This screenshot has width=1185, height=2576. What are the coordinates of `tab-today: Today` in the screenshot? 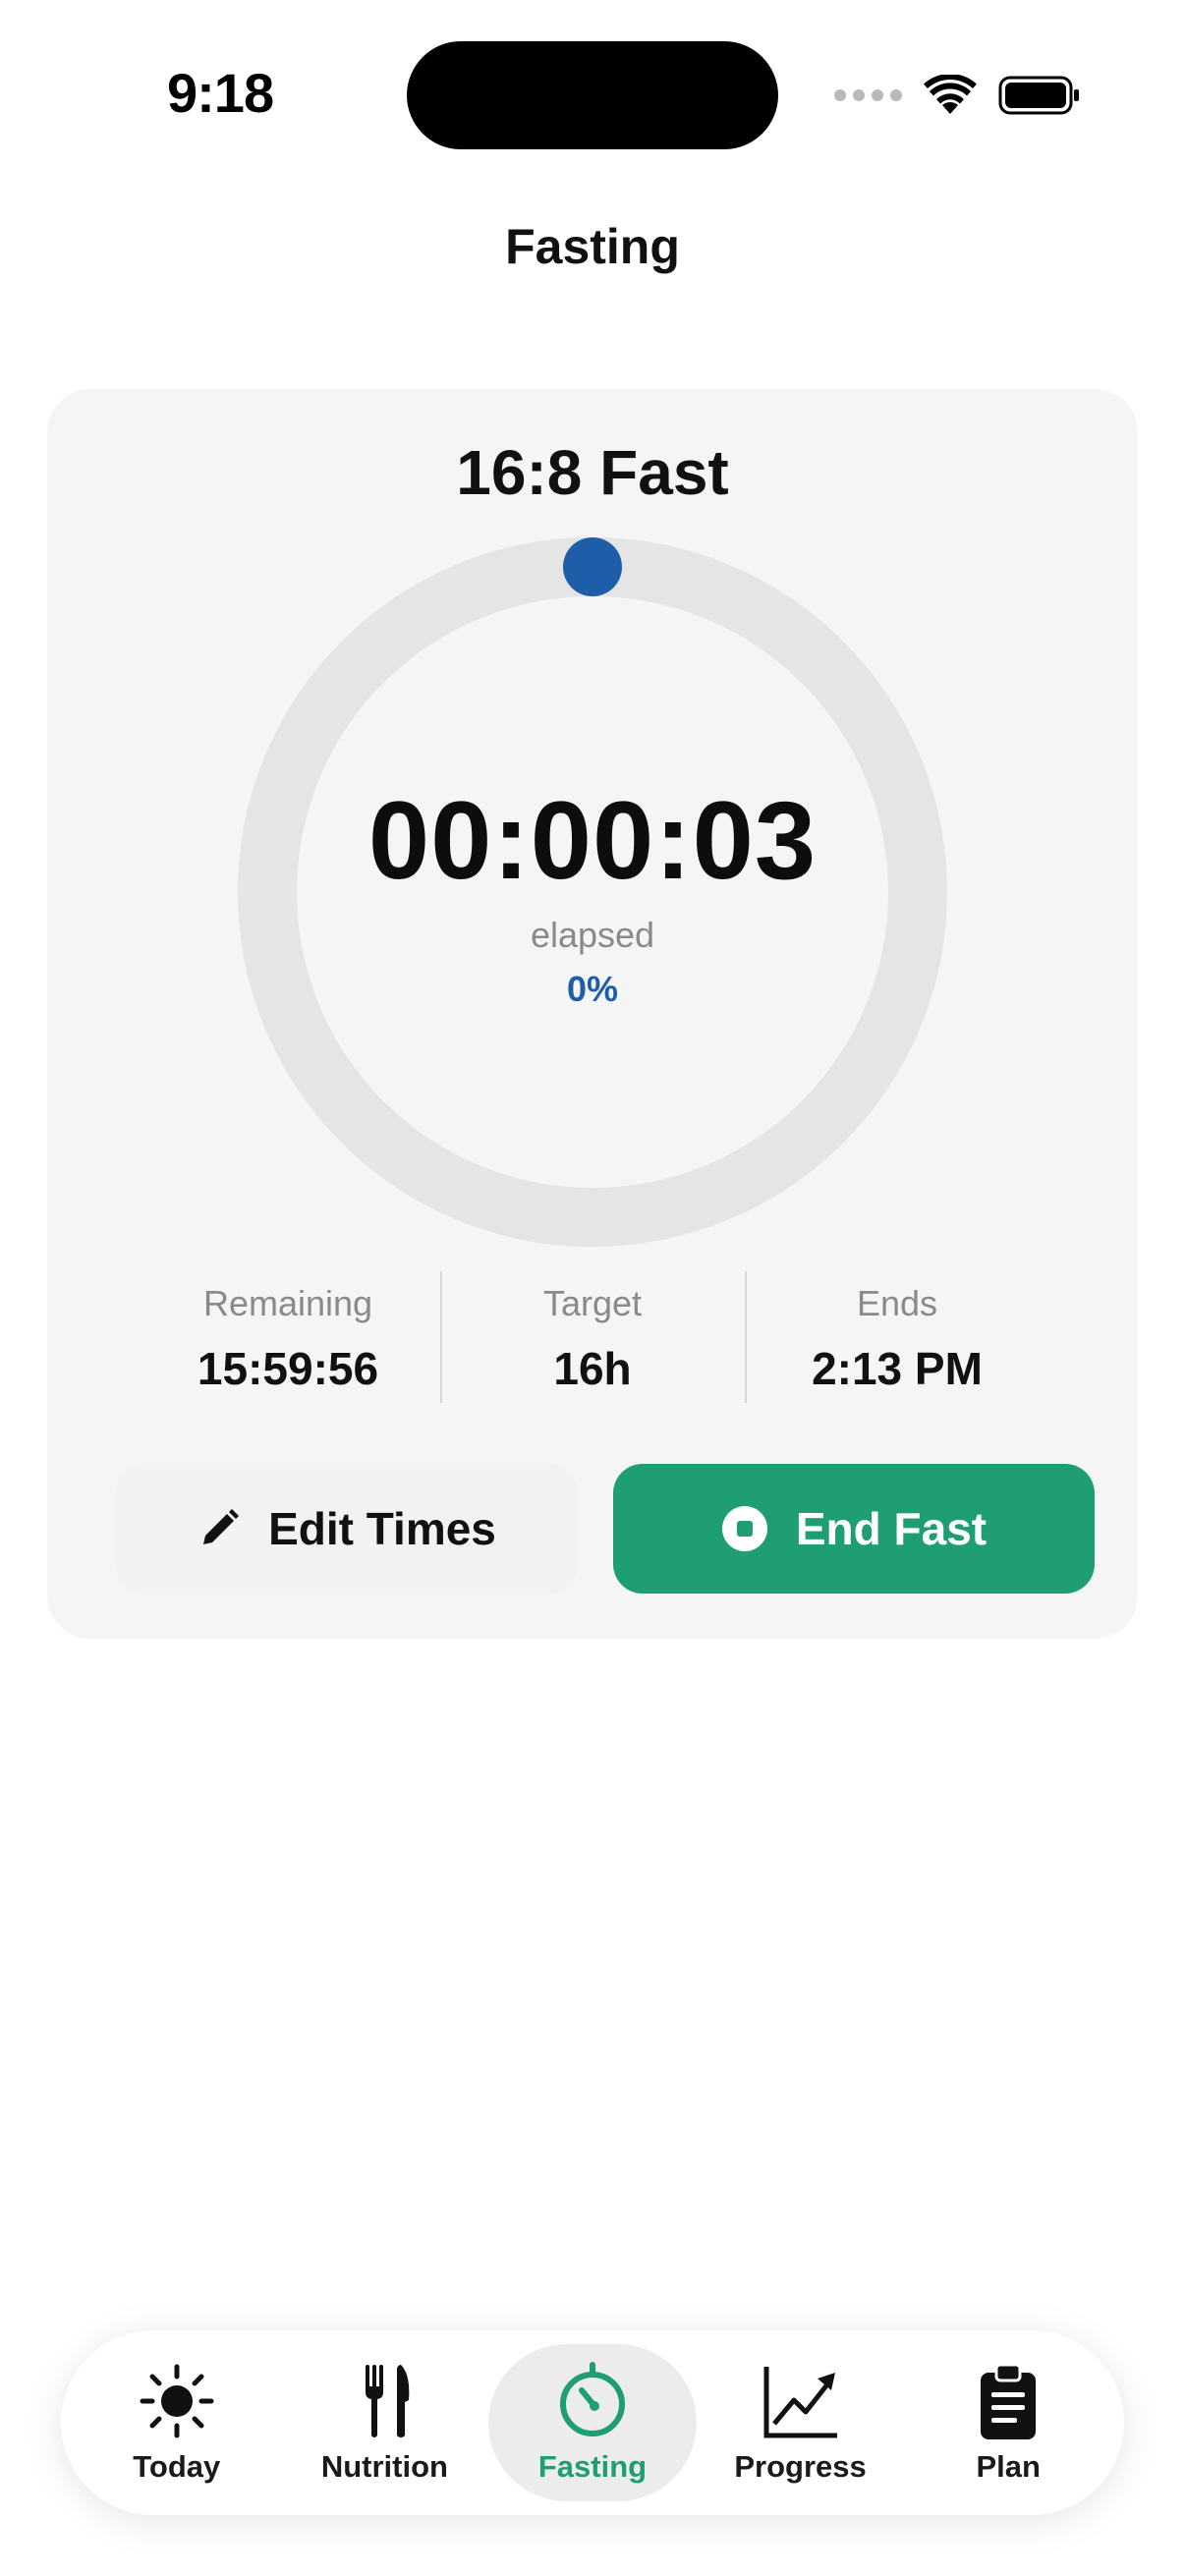 It's located at (177, 2422).